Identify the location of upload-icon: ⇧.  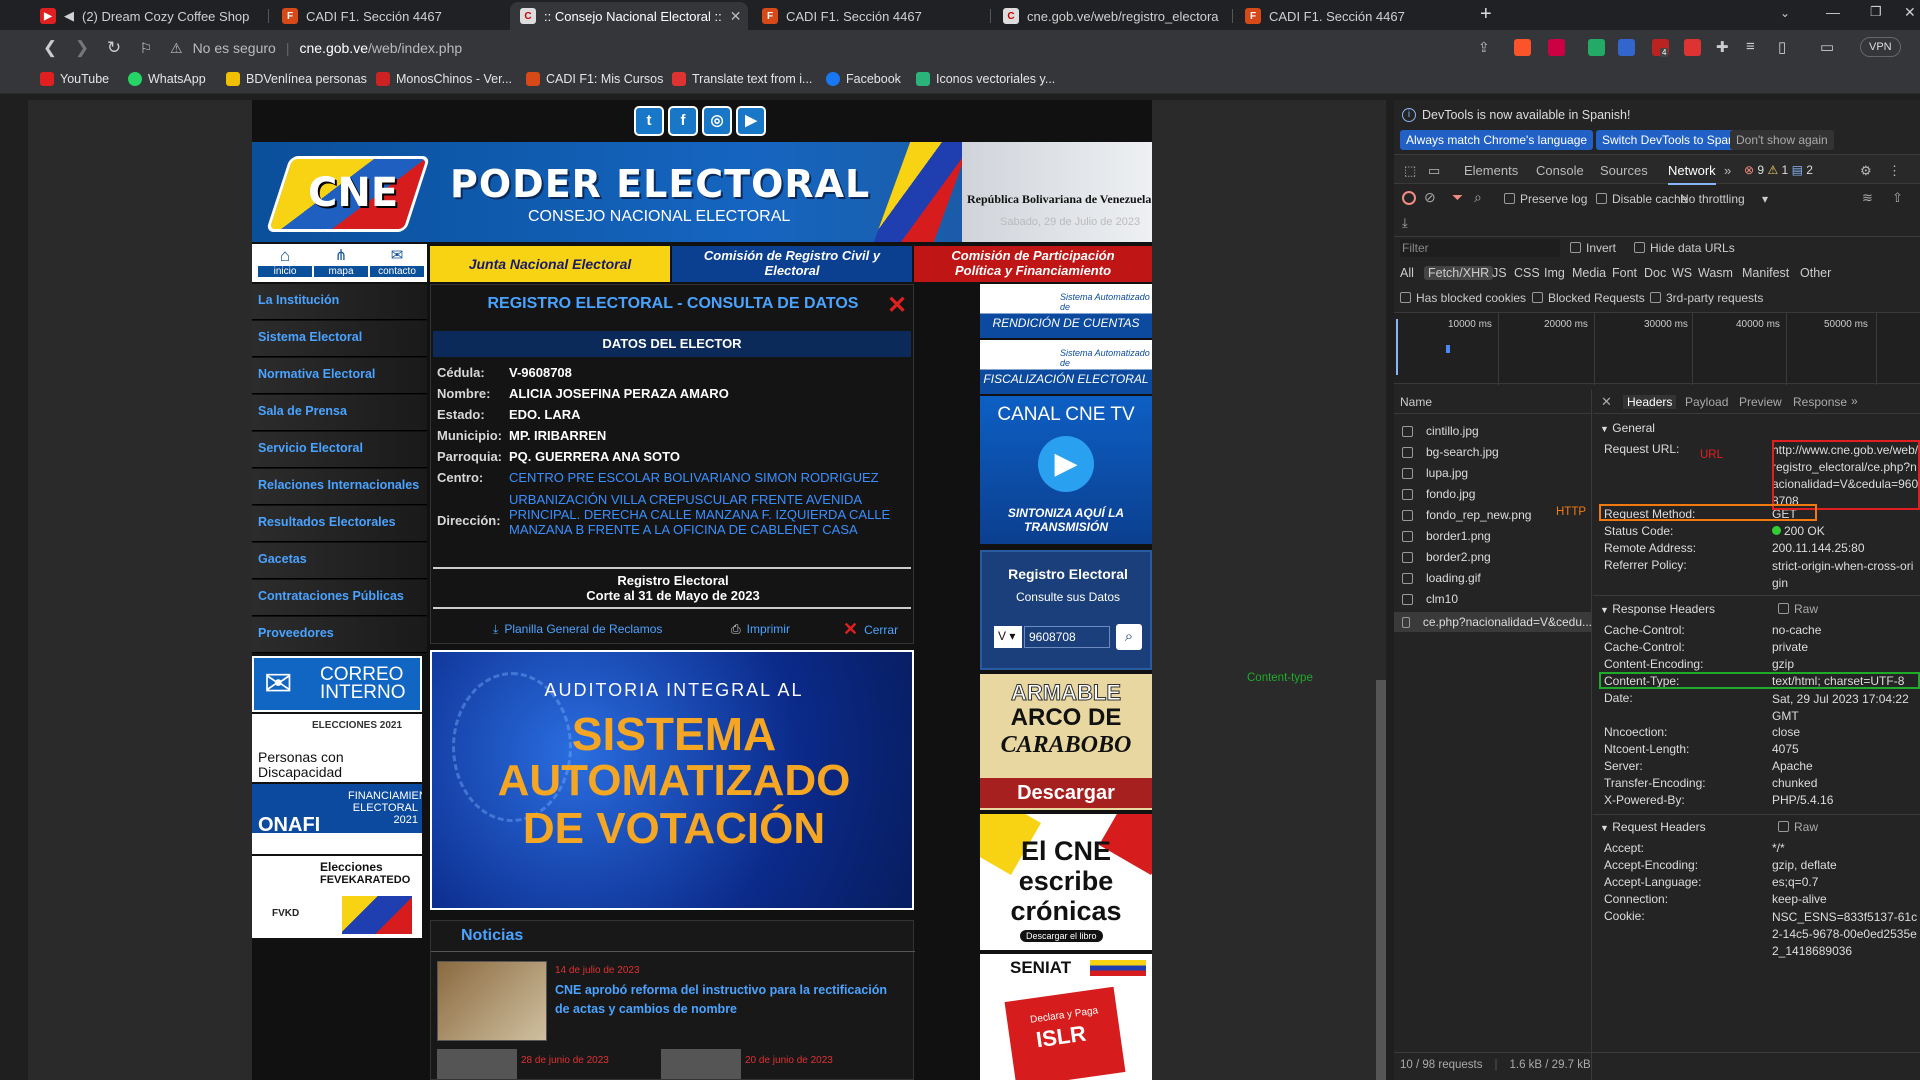
(1897, 198).